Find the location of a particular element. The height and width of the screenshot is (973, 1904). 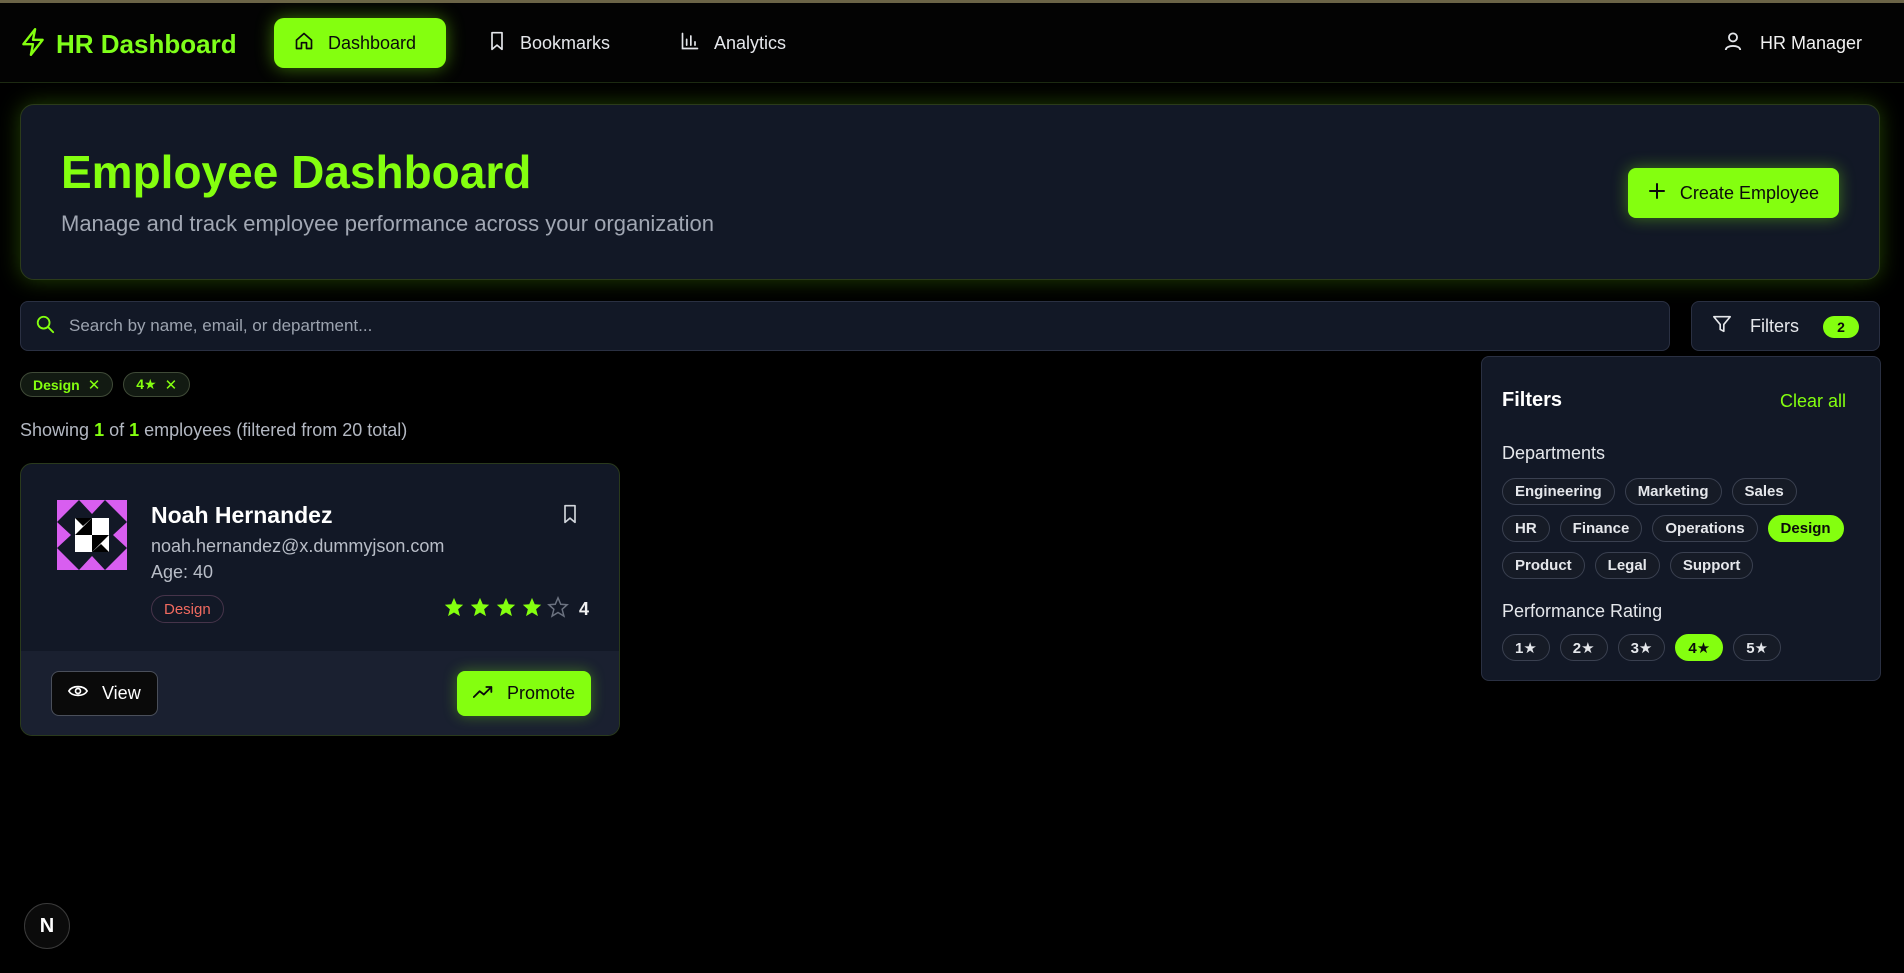

create-employee-label: Create Employee is located at coordinates (1749, 192).